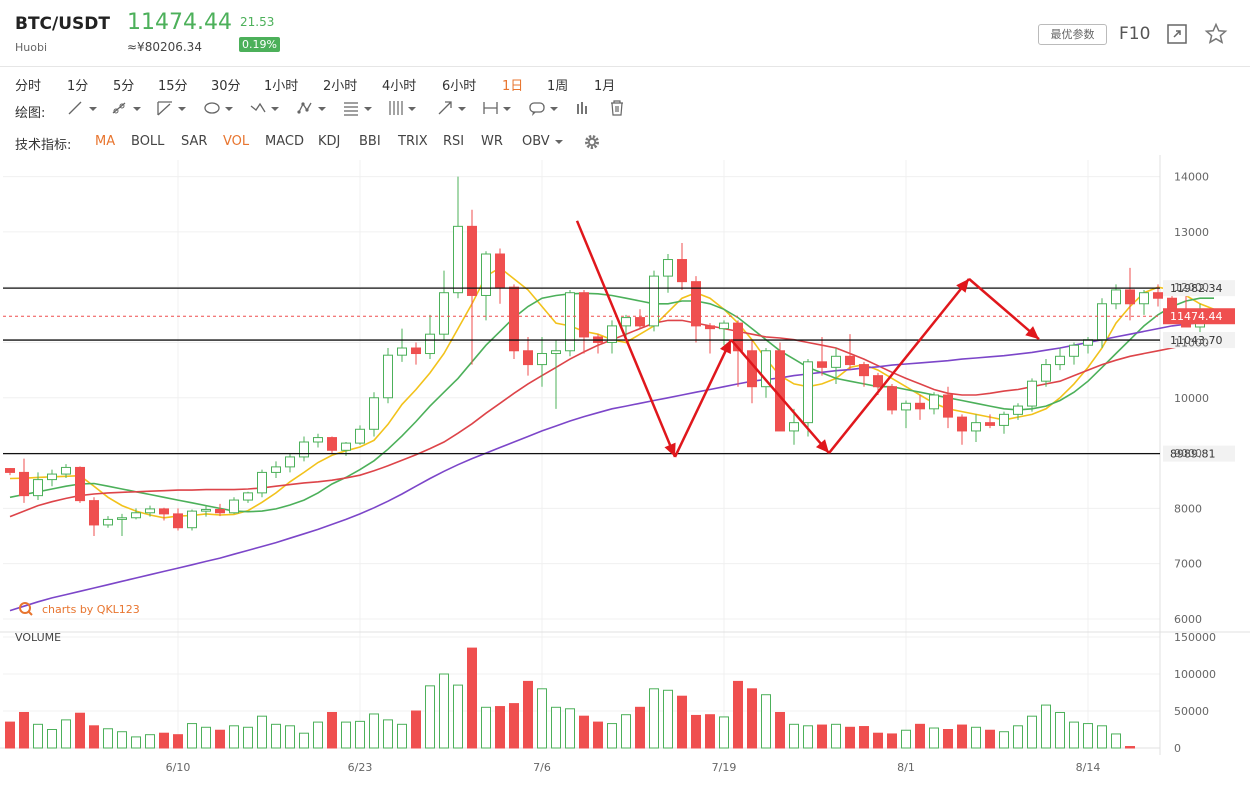 This screenshot has height=796, width=1250. I want to click on indicator-rsi: RSI, so click(453, 141).